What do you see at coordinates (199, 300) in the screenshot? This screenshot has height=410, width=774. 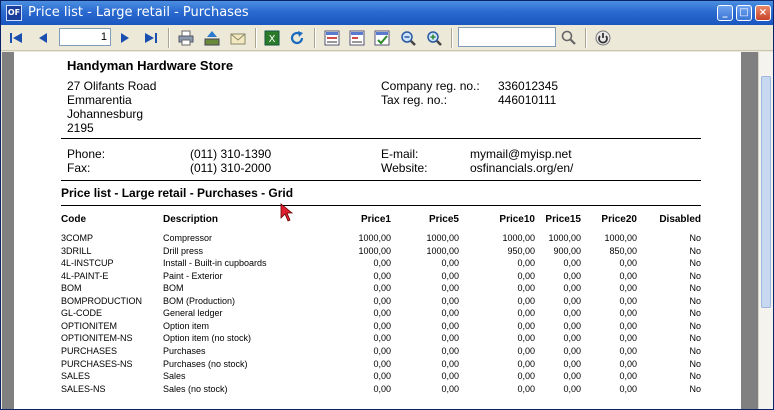 I see `cell-description: BOM (Production)` at bounding box center [199, 300].